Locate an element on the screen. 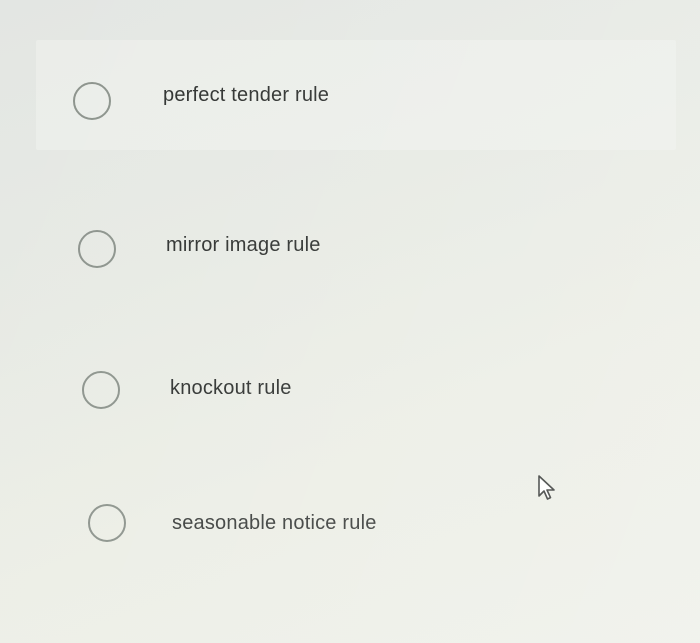 This screenshot has width=700, height=643. option-label: mirror image rule is located at coordinates (243, 244).